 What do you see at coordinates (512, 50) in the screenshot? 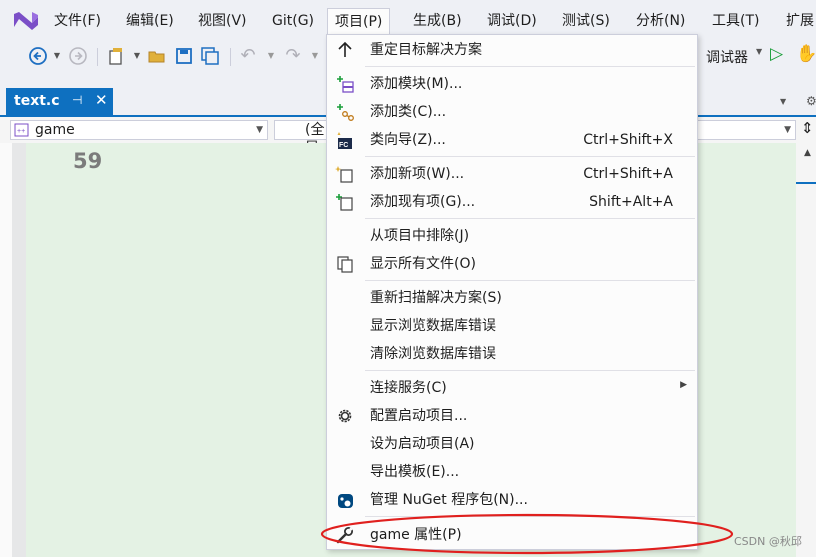
I see `menu-item-retarget-solution: 重定目标解决方案` at bounding box center [512, 50].